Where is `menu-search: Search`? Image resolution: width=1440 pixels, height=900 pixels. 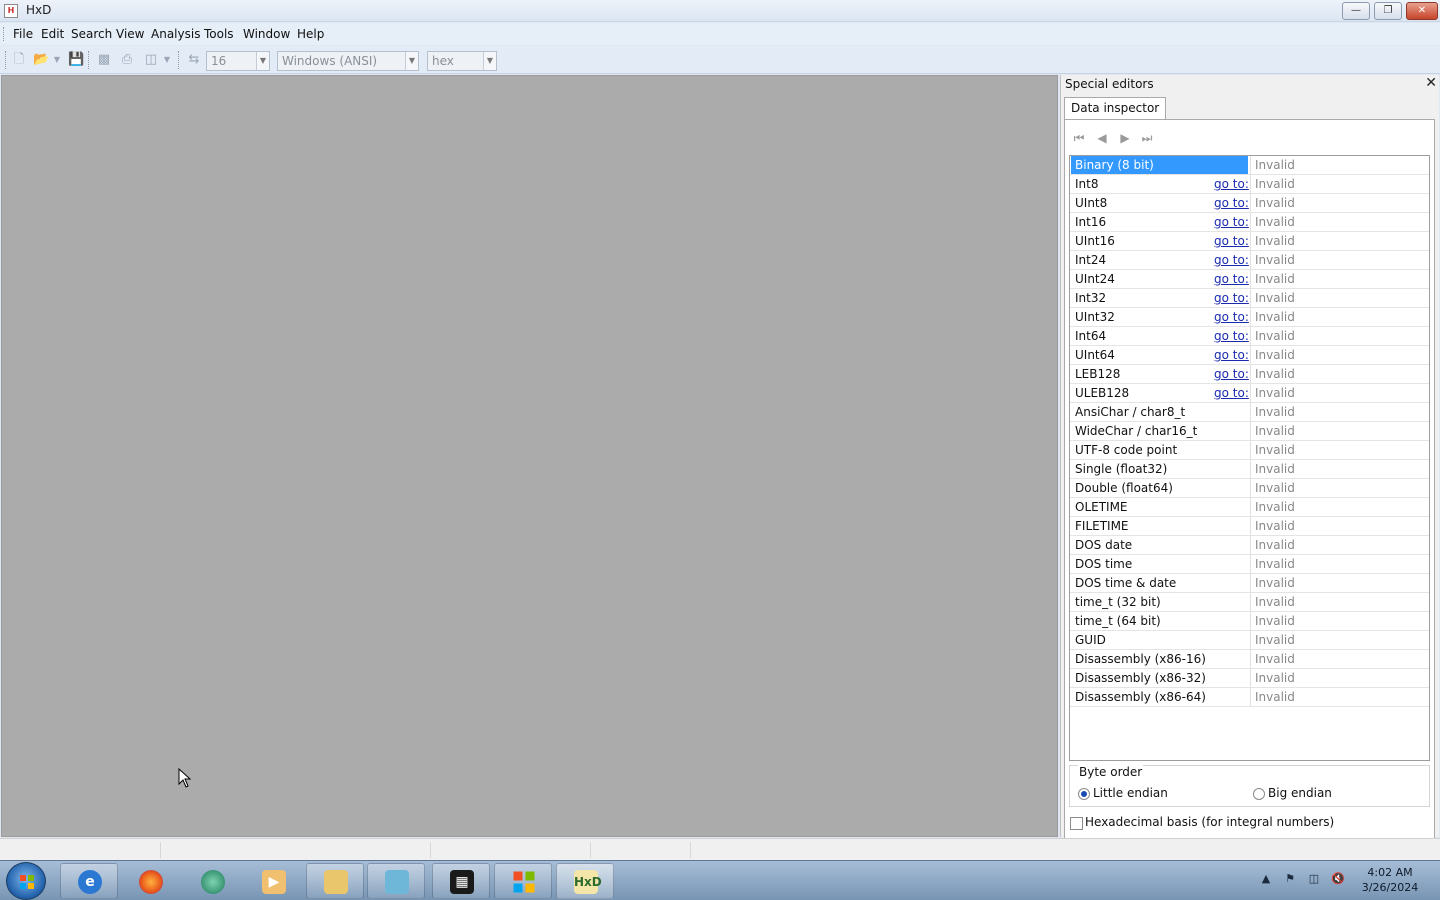 menu-search: Search is located at coordinates (91, 34).